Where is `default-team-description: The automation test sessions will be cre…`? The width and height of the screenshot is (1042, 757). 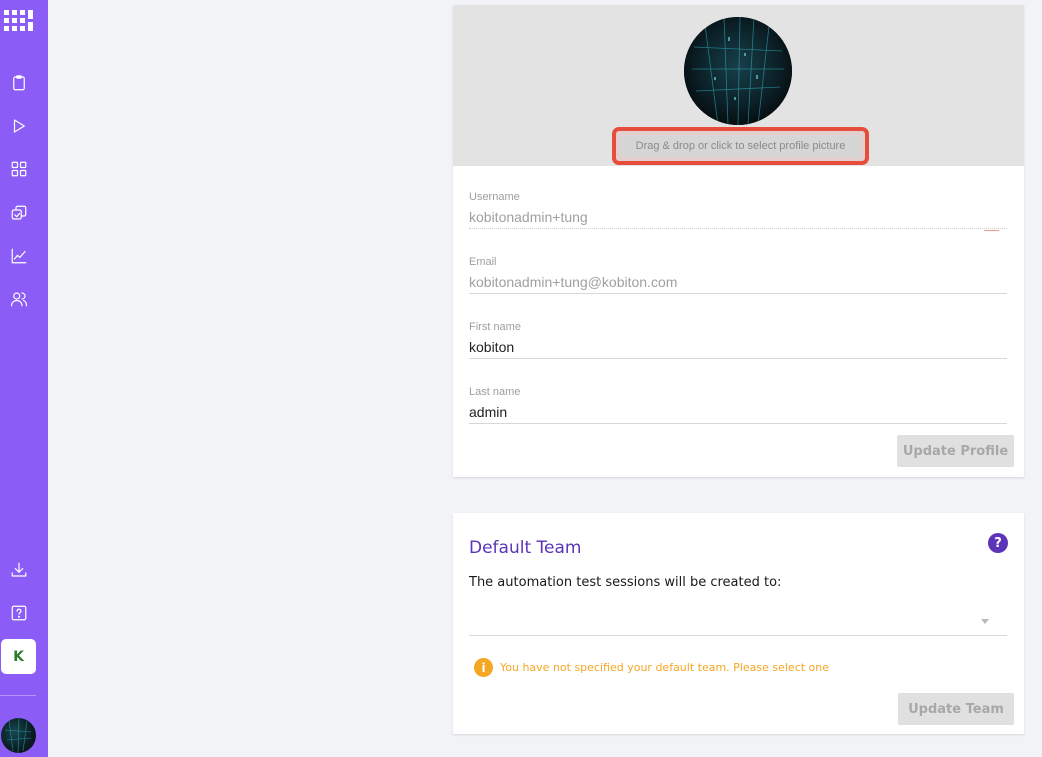 default-team-description: The automation test sessions will be cre… is located at coordinates (625, 582).